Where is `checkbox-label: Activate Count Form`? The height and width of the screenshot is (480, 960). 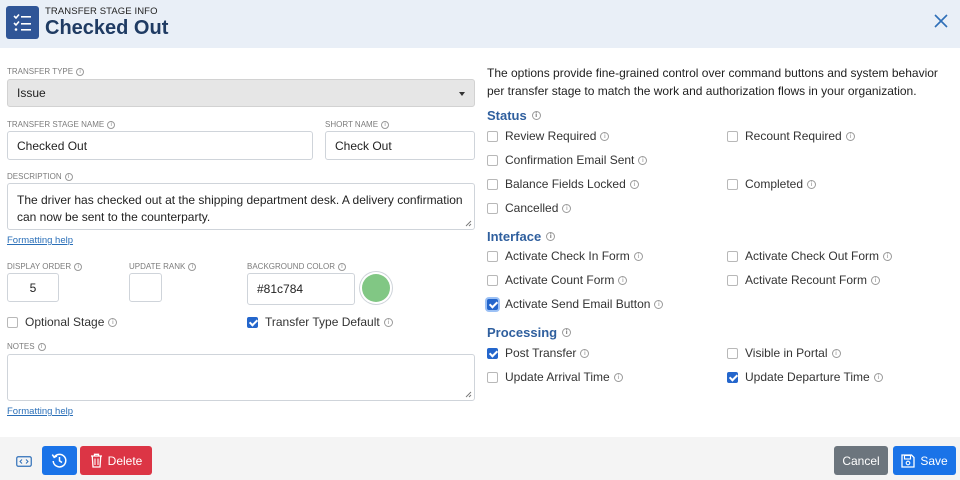
checkbox-label: Activate Count Form is located at coordinates (560, 280).